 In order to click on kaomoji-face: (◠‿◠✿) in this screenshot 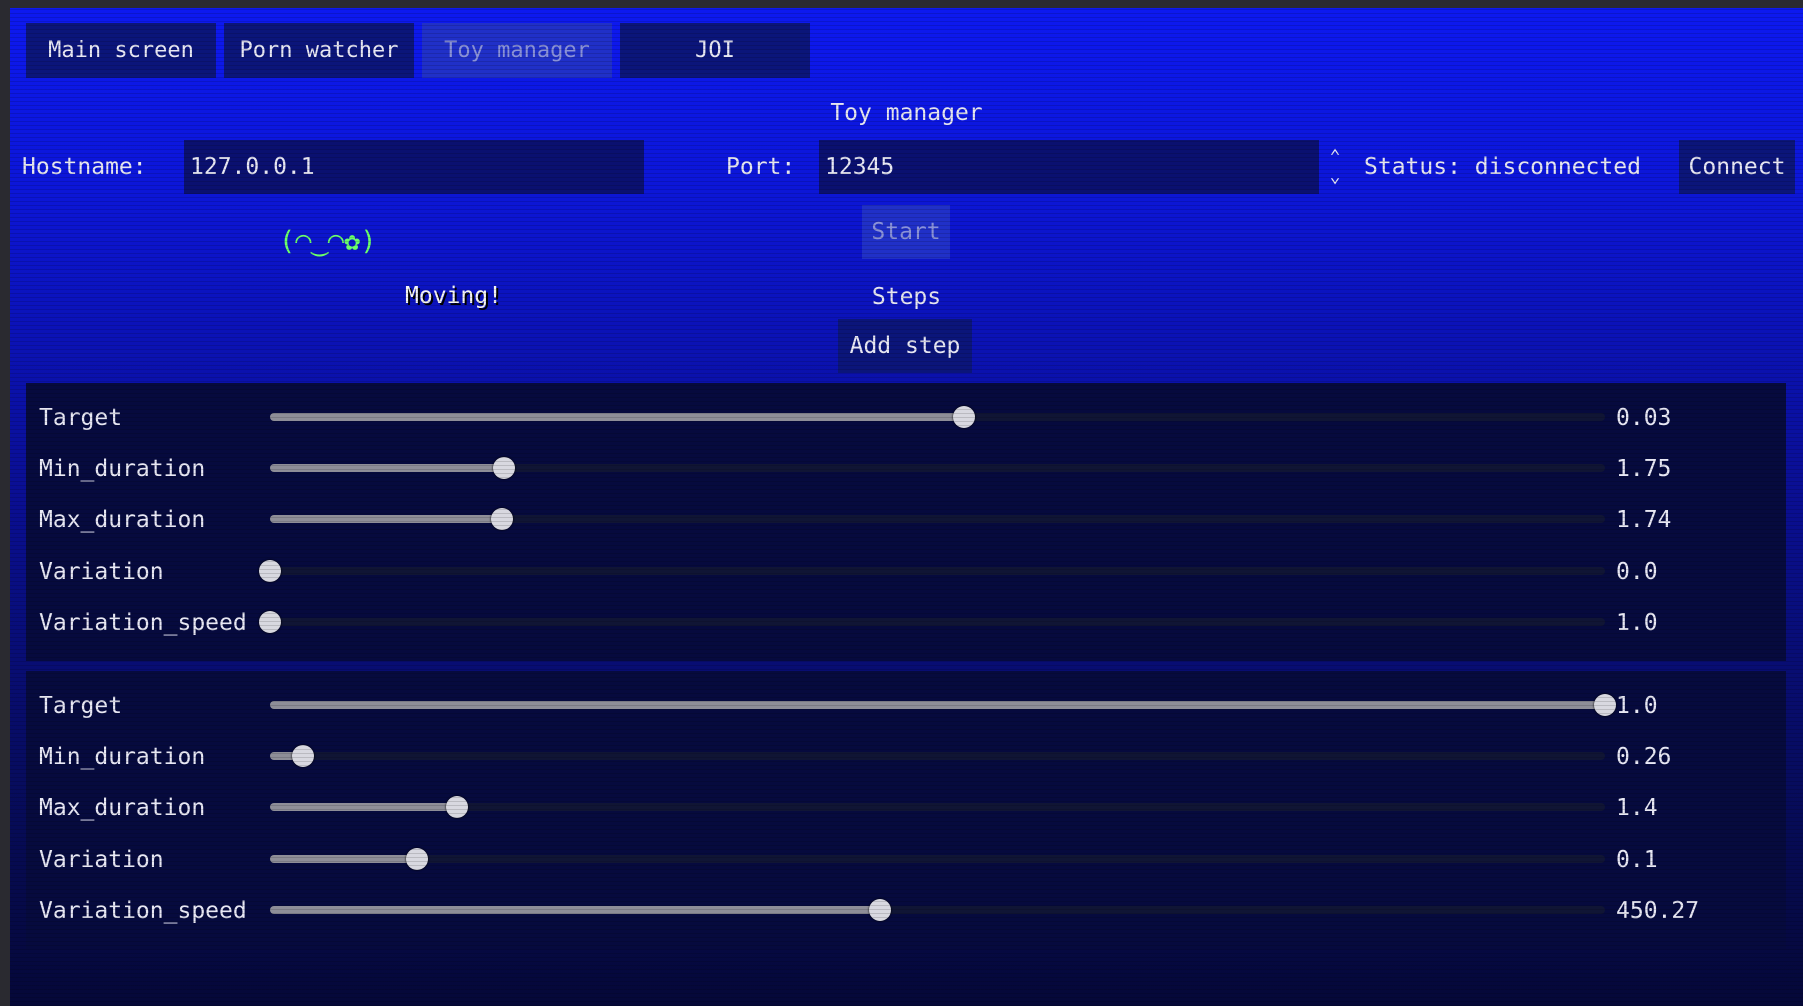, I will do `click(328, 241)`.